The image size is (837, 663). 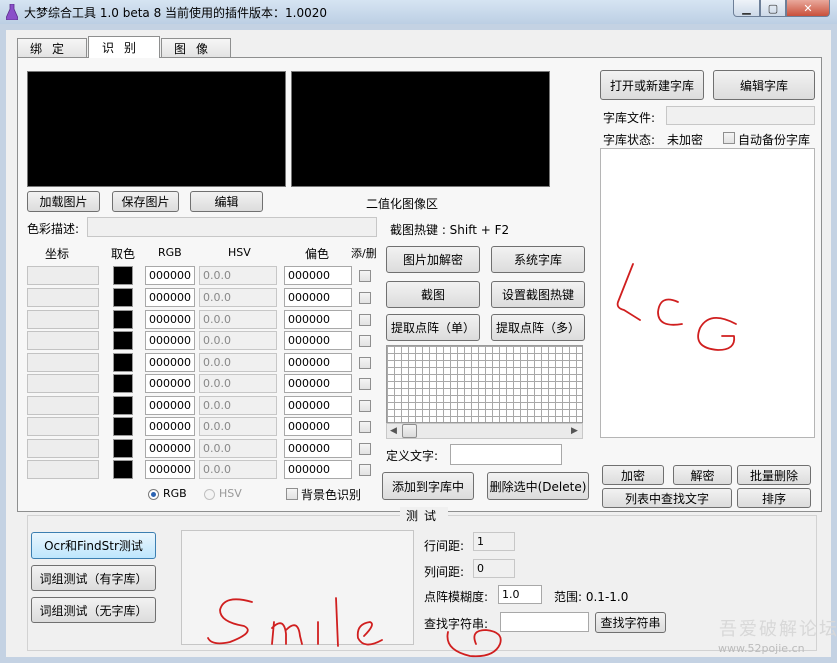 I want to click on batch-delete-button: 批量删除, so click(x=774, y=475).